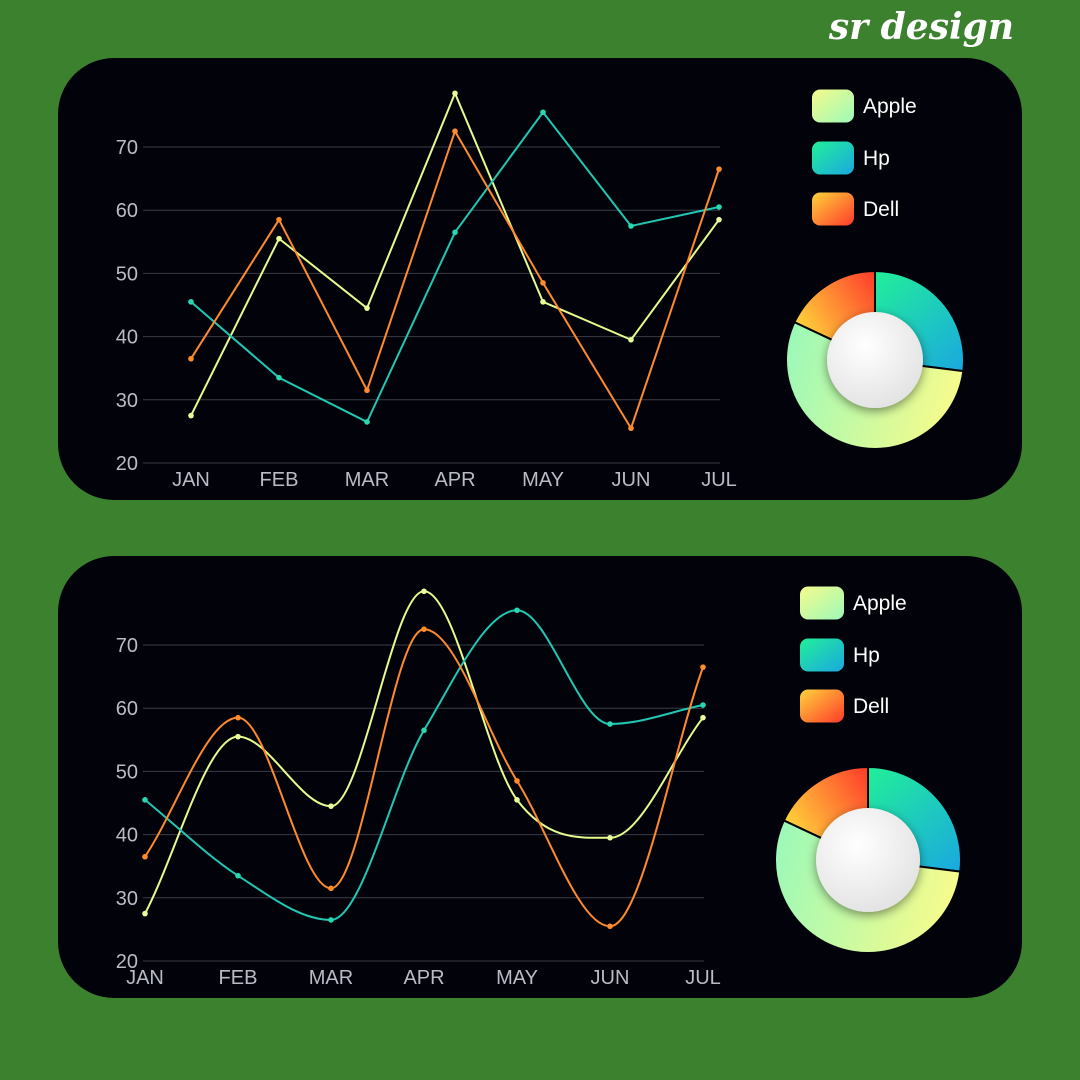  Describe the element at coordinates (921, 27) in the screenshot. I see `brand-logo: sr design` at that location.